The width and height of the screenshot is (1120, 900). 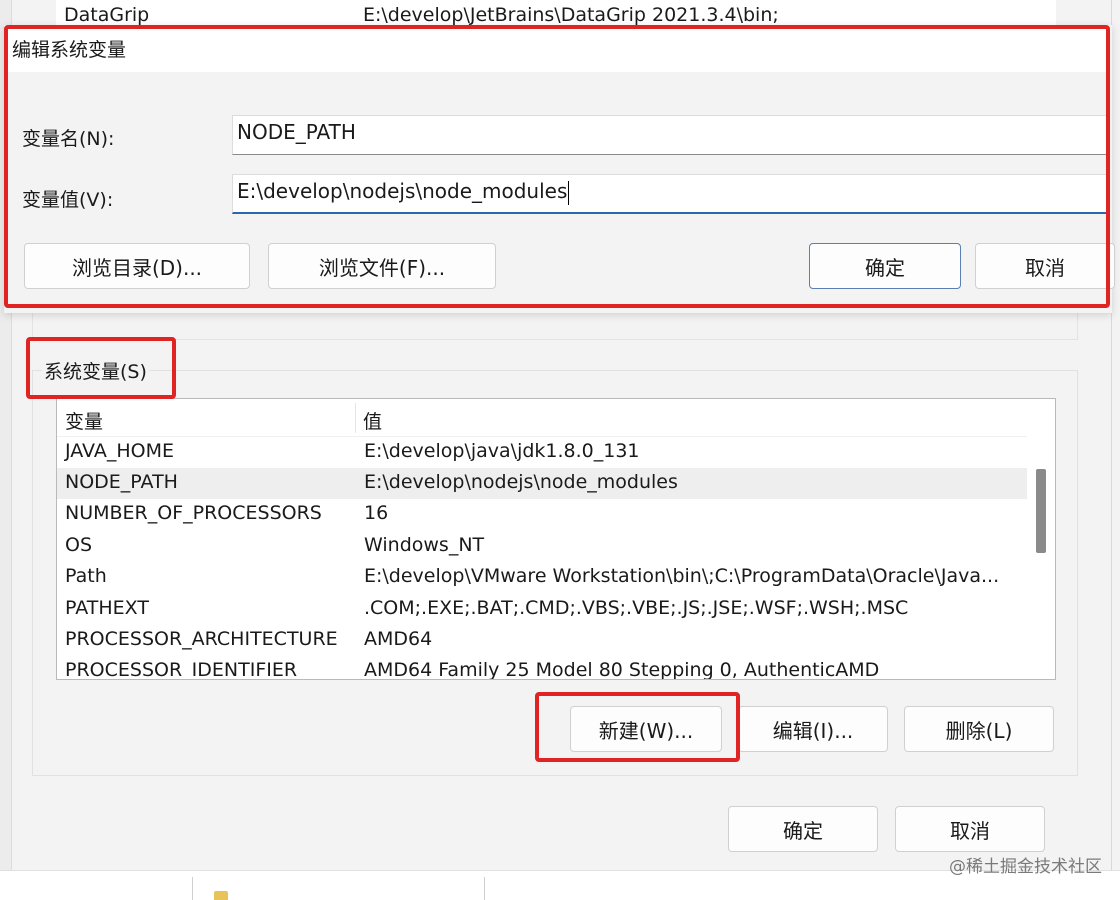 I want to click on column-header-value: 值, so click(x=372, y=420).